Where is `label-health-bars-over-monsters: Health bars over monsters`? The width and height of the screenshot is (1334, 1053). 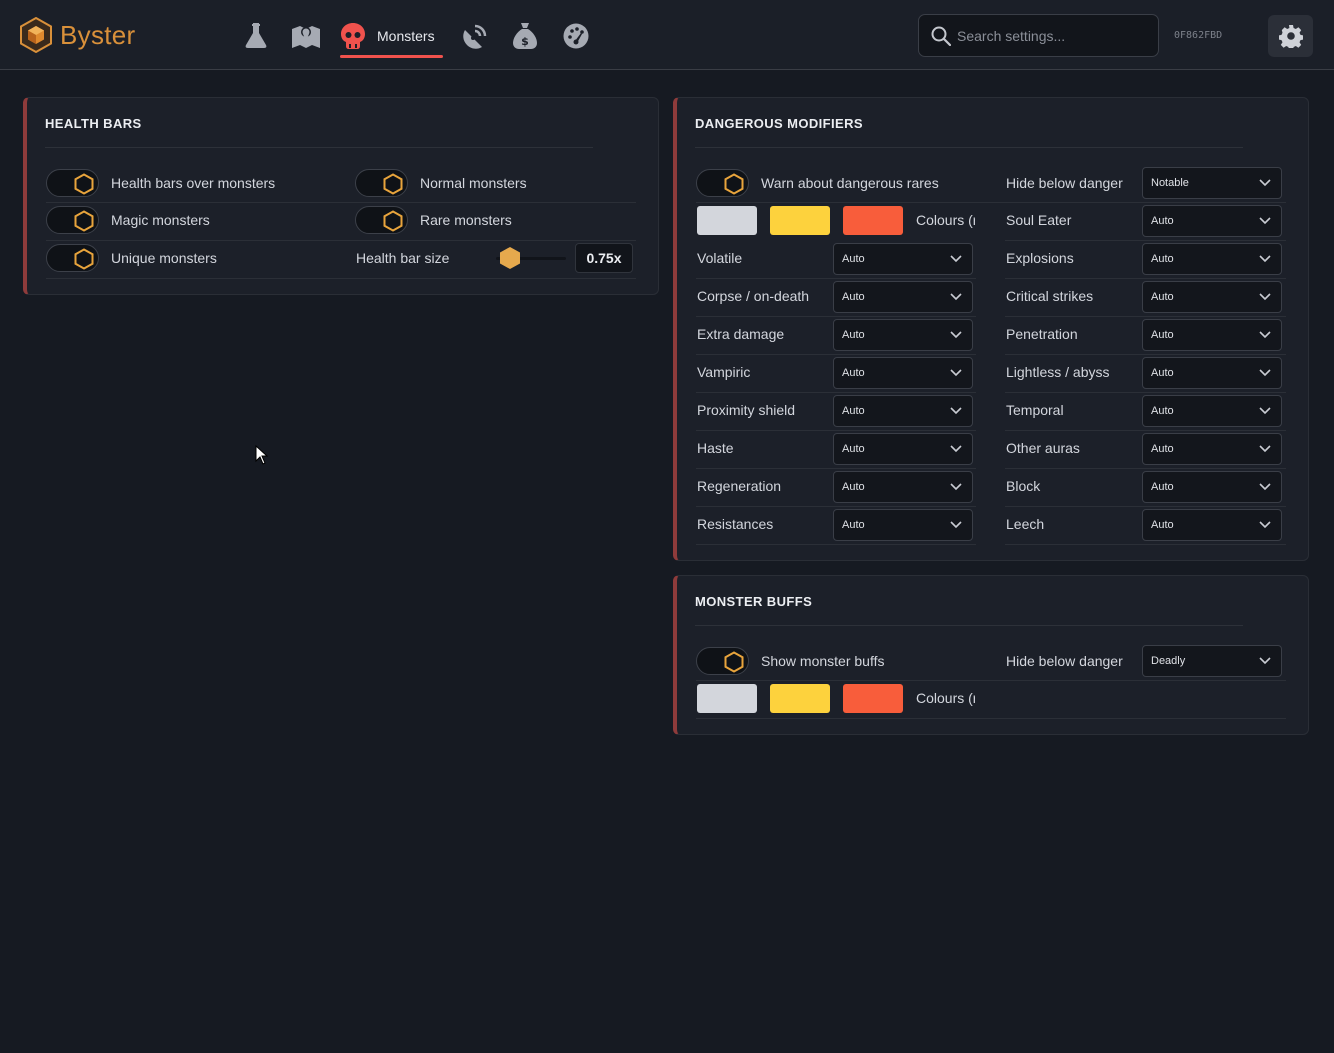
label-health-bars-over-monsters: Health bars over monsters is located at coordinates (193, 183).